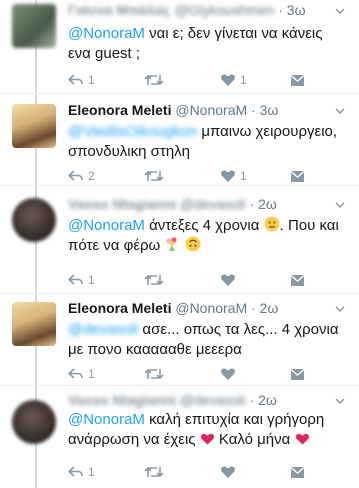 This screenshot has height=488, width=359. What do you see at coordinates (225, 10) in the screenshot?
I see `author-handle: @Glykoushmen` at bounding box center [225, 10].